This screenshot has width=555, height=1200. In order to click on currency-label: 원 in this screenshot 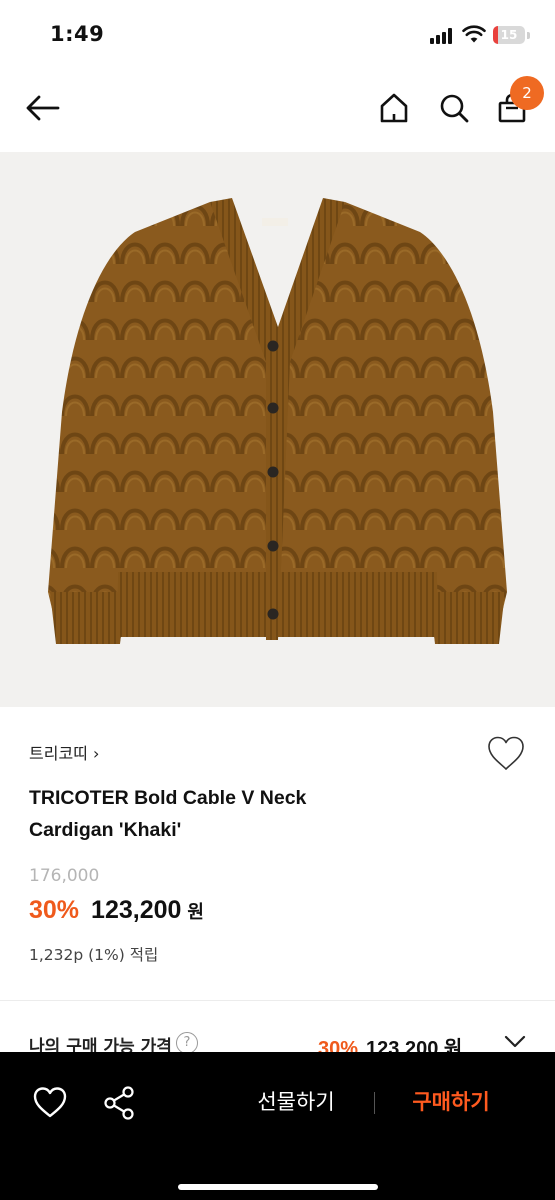, I will do `click(195, 912)`.